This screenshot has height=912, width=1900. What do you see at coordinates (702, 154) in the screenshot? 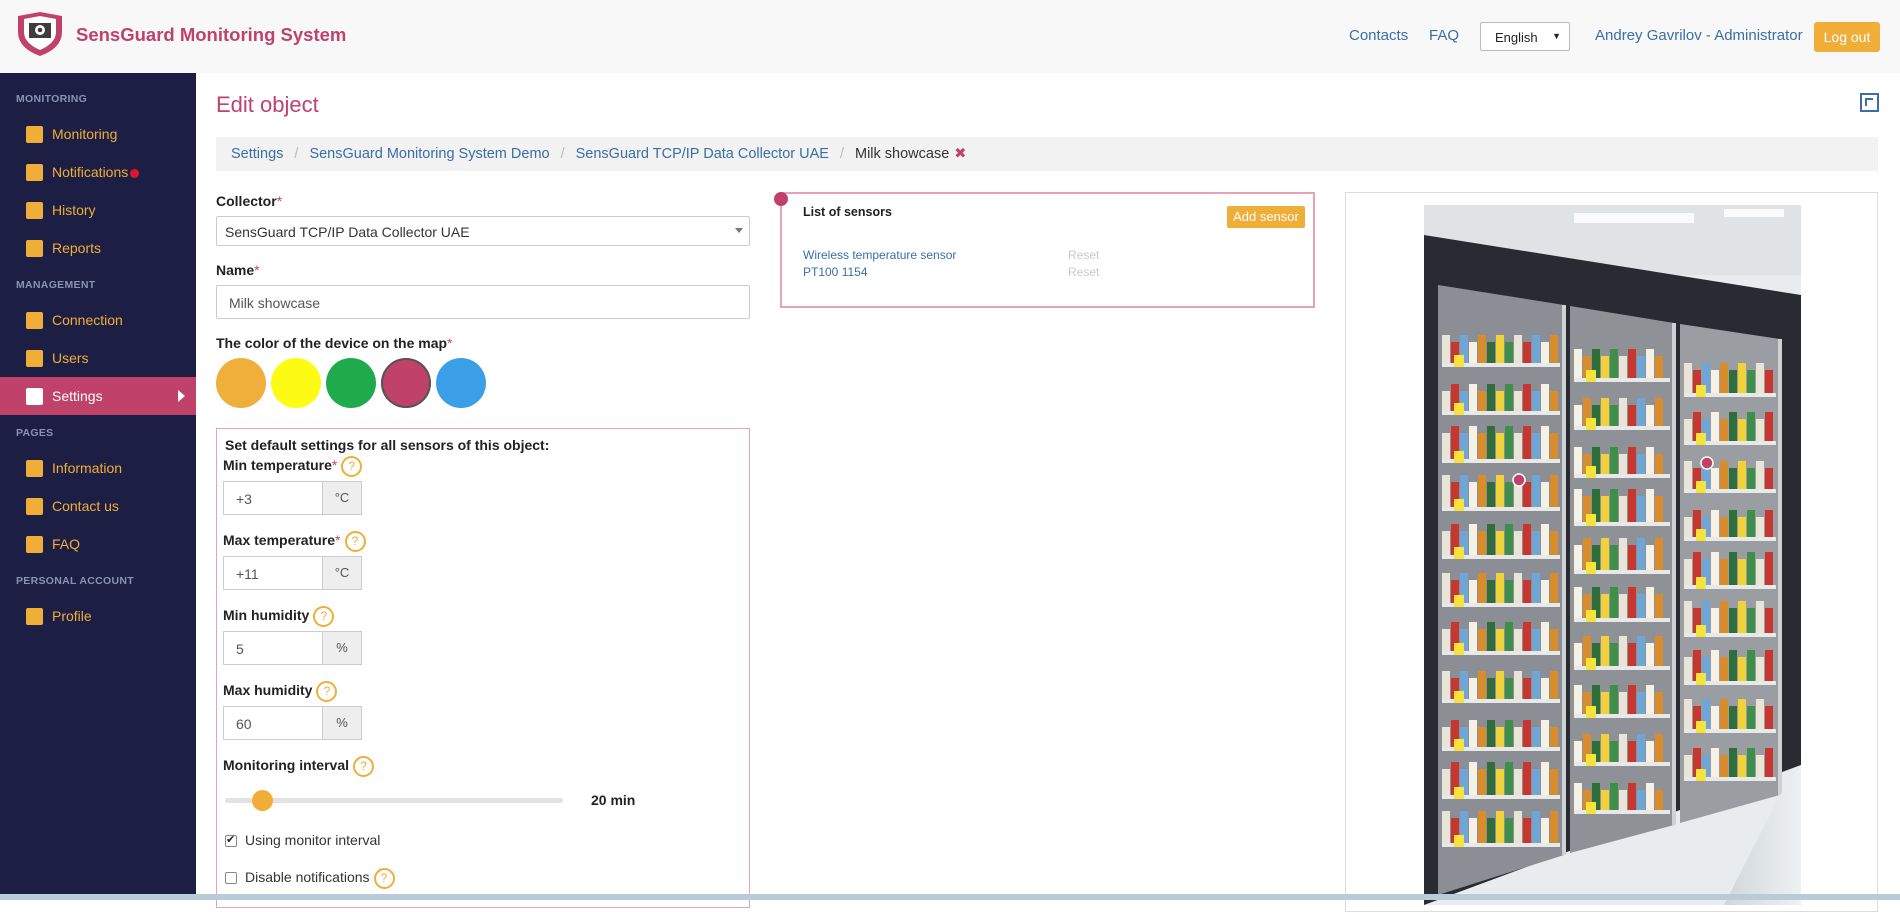
I see `breadcrumb-collector: SensGuard TCP/IP Data Collector UAE` at bounding box center [702, 154].